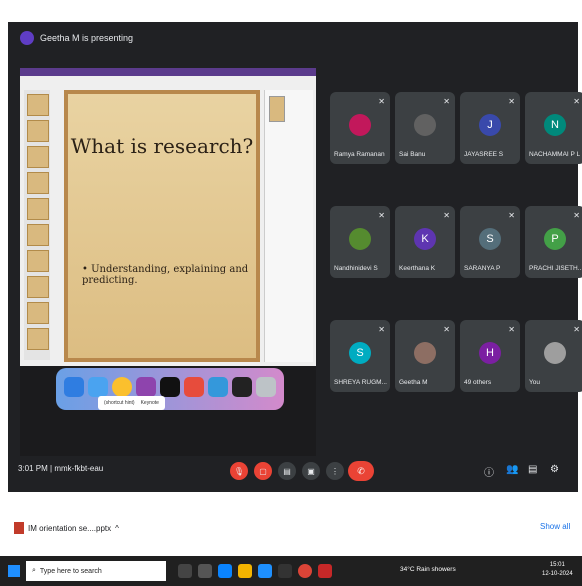 The height and width of the screenshot is (586, 582). What do you see at coordinates (557, 570) in the screenshot?
I see `clock: 15:01 12-10-2024` at bounding box center [557, 570].